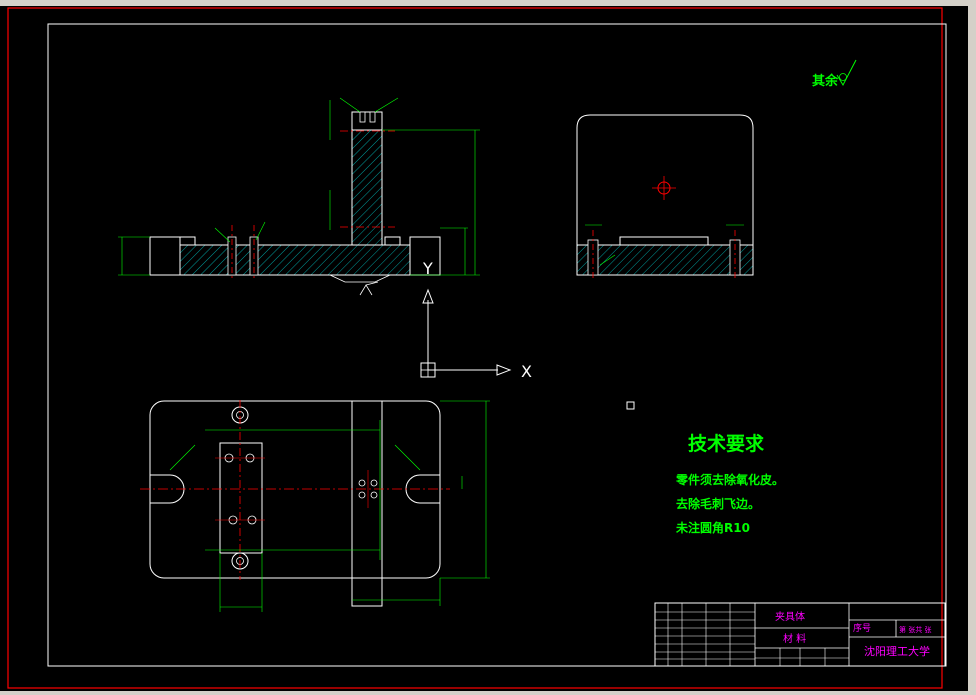  I want to click on surface-note: 其余, so click(825, 81).